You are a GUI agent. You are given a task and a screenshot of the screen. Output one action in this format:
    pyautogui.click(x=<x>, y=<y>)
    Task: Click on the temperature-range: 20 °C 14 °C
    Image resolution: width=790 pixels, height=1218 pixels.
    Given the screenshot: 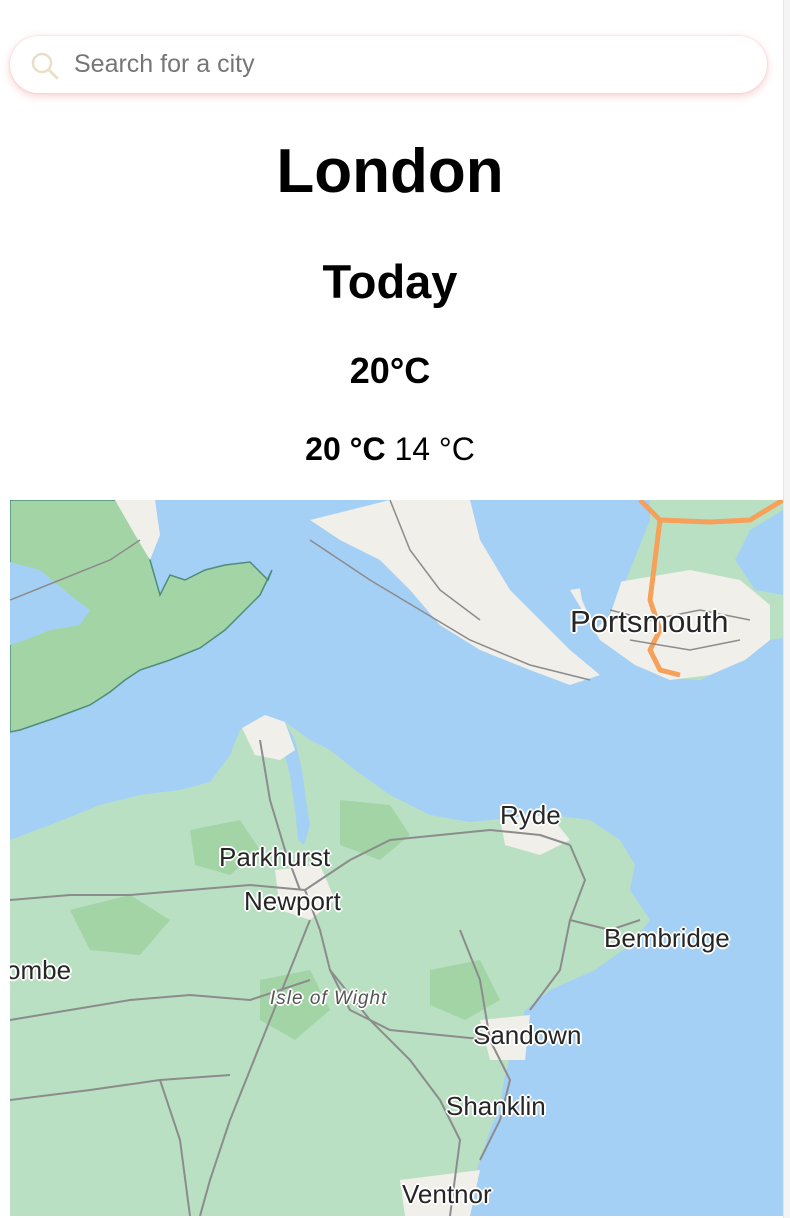 What is the action you would take?
    pyautogui.click(x=390, y=449)
    